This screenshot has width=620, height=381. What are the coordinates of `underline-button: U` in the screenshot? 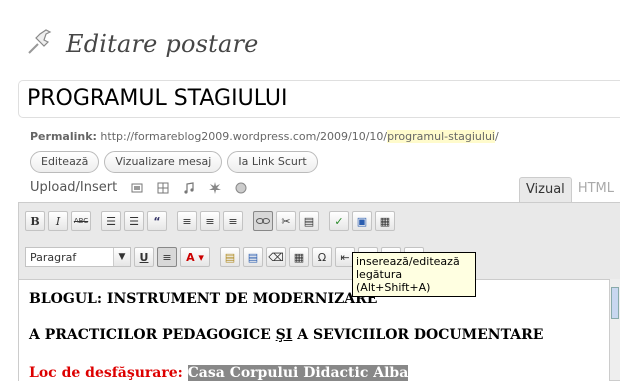 It's located at (144, 257).